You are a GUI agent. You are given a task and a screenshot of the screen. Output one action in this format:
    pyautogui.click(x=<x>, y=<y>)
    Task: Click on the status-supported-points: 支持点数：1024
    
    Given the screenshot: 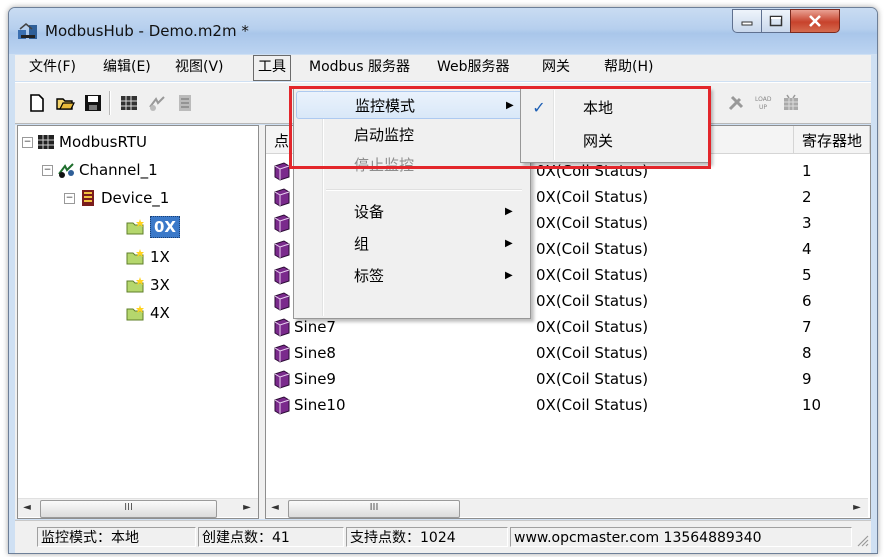 What is the action you would take?
    pyautogui.click(x=427, y=537)
    